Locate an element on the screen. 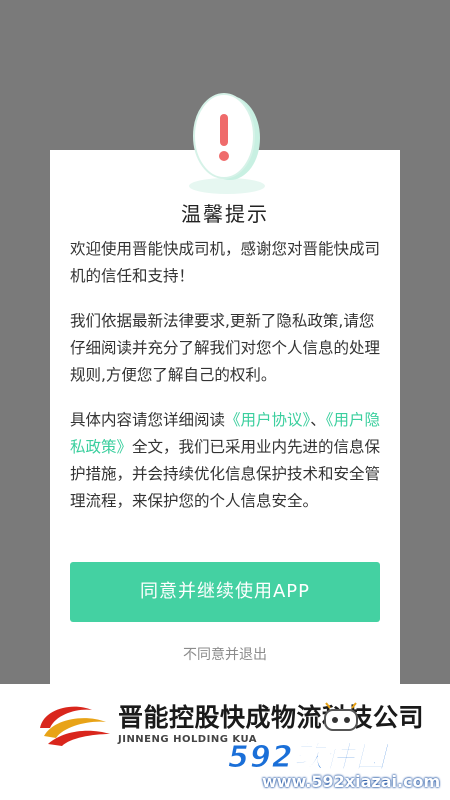 The height and width of the screenshot is (800, 450). dialog-title: 温馨提示 is located at coordinates (225, 214).